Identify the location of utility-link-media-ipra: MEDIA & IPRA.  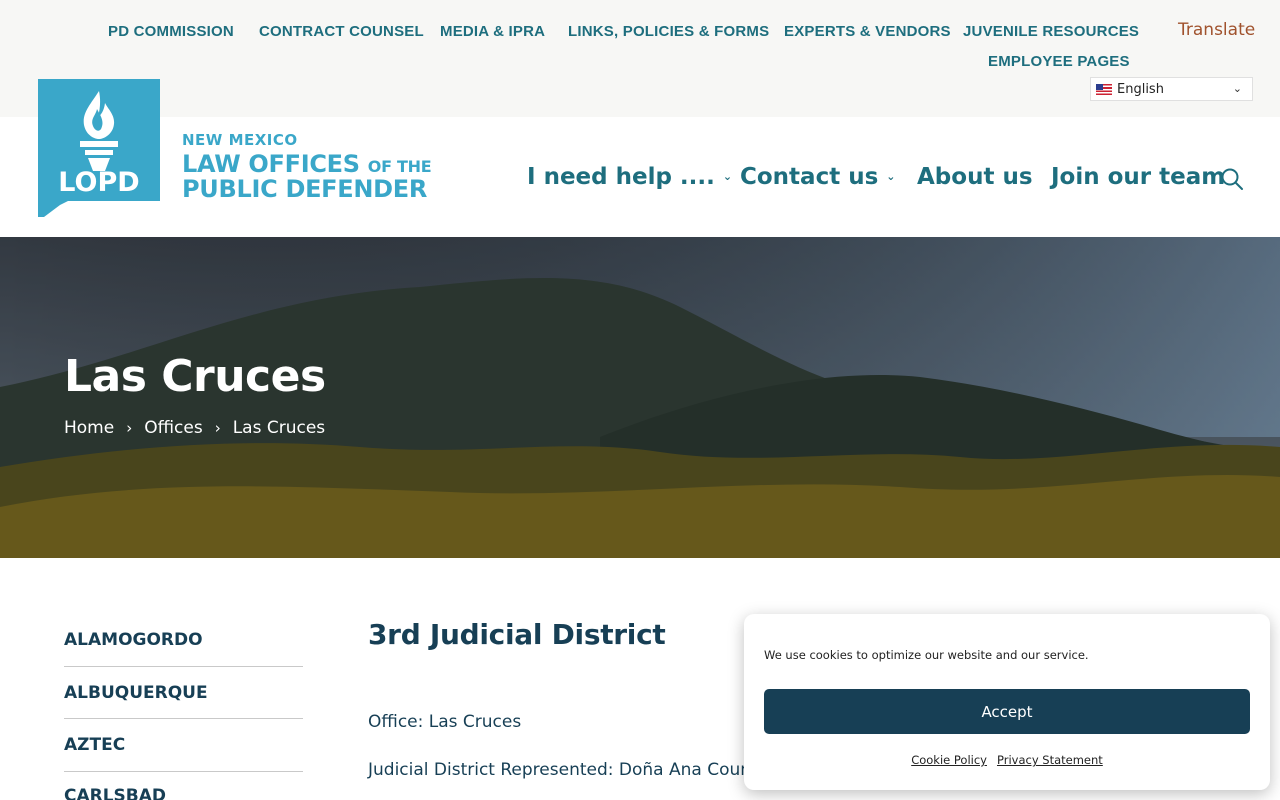
(492, 31).